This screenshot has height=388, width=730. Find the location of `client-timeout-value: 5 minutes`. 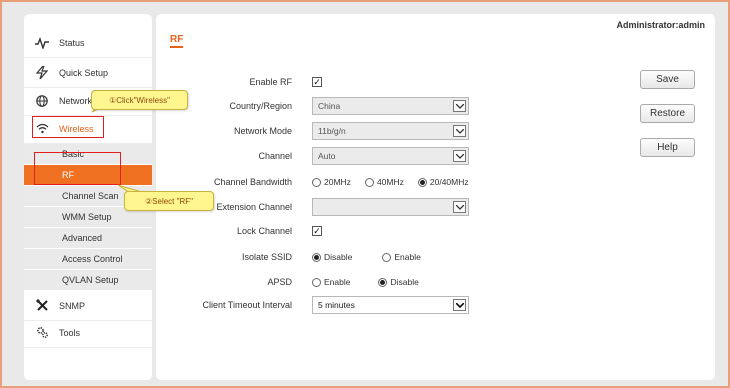

client-timeout-value: 5 minutes is located at coordinates (336, 305).